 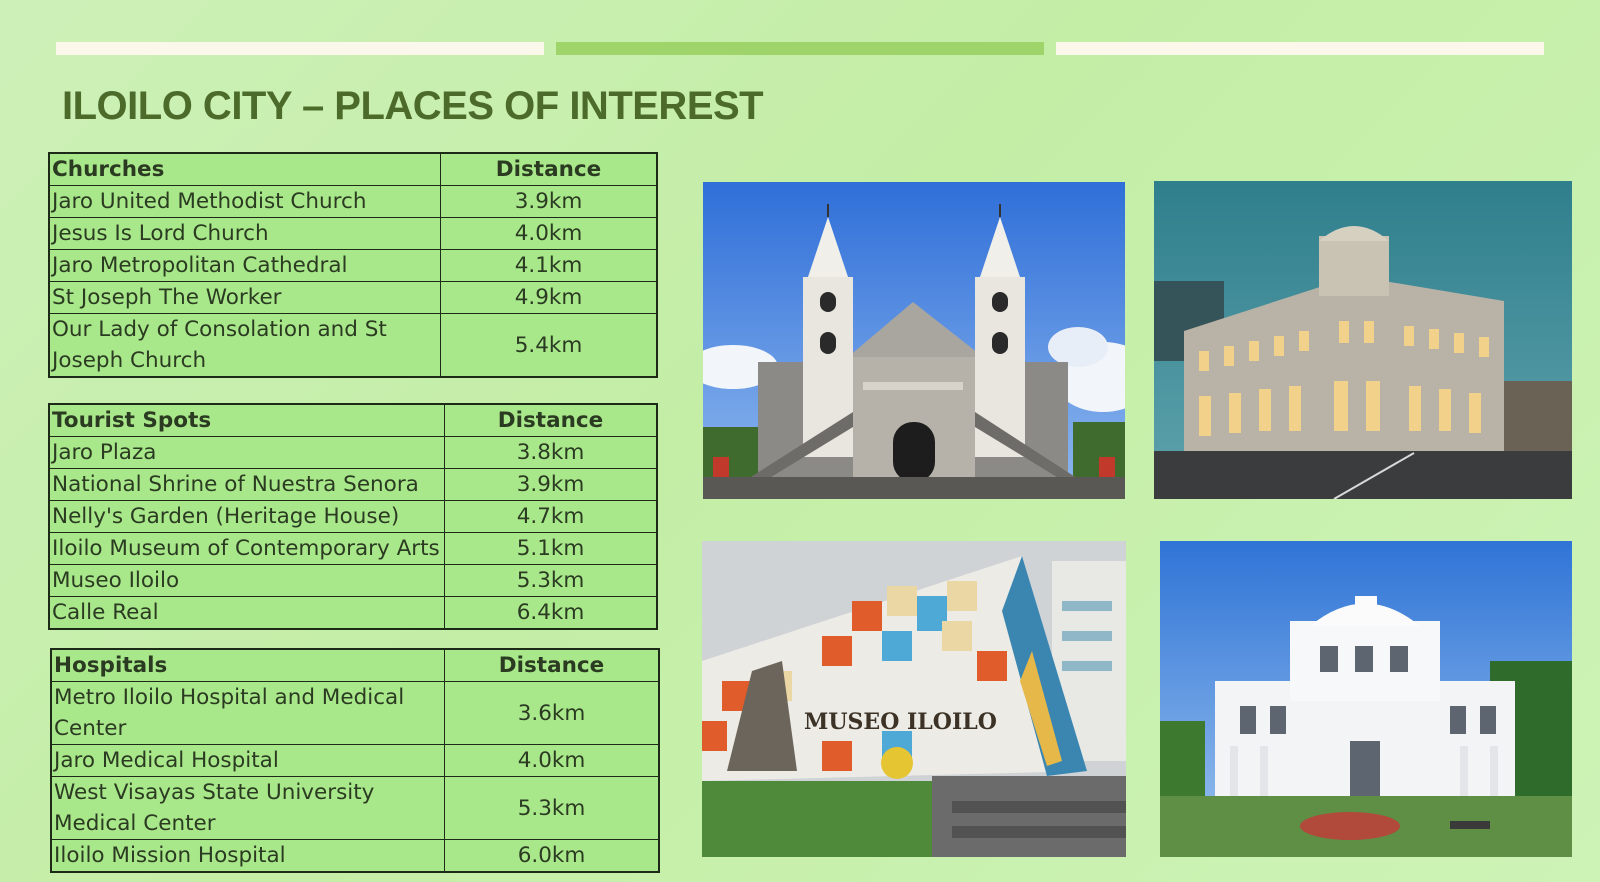 What do you see at coordinates (246, 613) in the screenshot?
I see `place-name: Calle Real` at bounding box center [246, 613].